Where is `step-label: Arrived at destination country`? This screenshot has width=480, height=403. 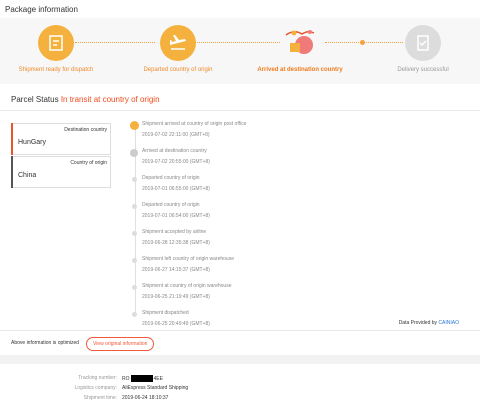 step-label: Arrived at destination country is located at coordinates (300, 70).